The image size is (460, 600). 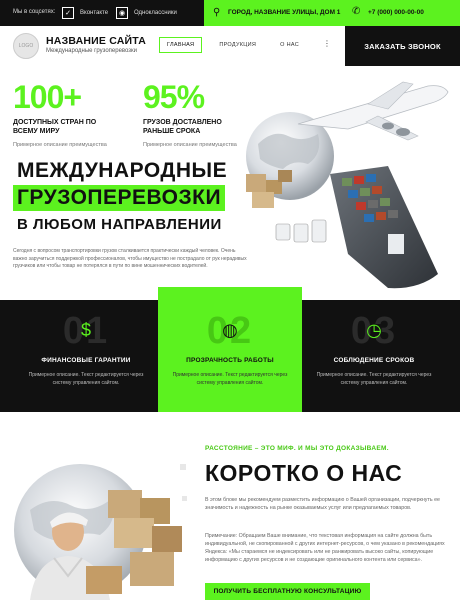 I want to click on more-menu-icon: ⋮, so click(x=327, y=43).